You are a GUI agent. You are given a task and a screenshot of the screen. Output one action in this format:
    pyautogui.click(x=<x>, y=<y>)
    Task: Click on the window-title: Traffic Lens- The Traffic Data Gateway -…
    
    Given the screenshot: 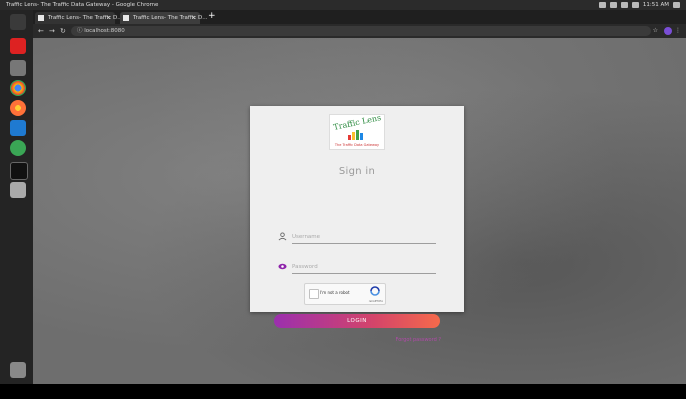 What is the action you would take?
    pyautogui.click(x=82, y=5)
    